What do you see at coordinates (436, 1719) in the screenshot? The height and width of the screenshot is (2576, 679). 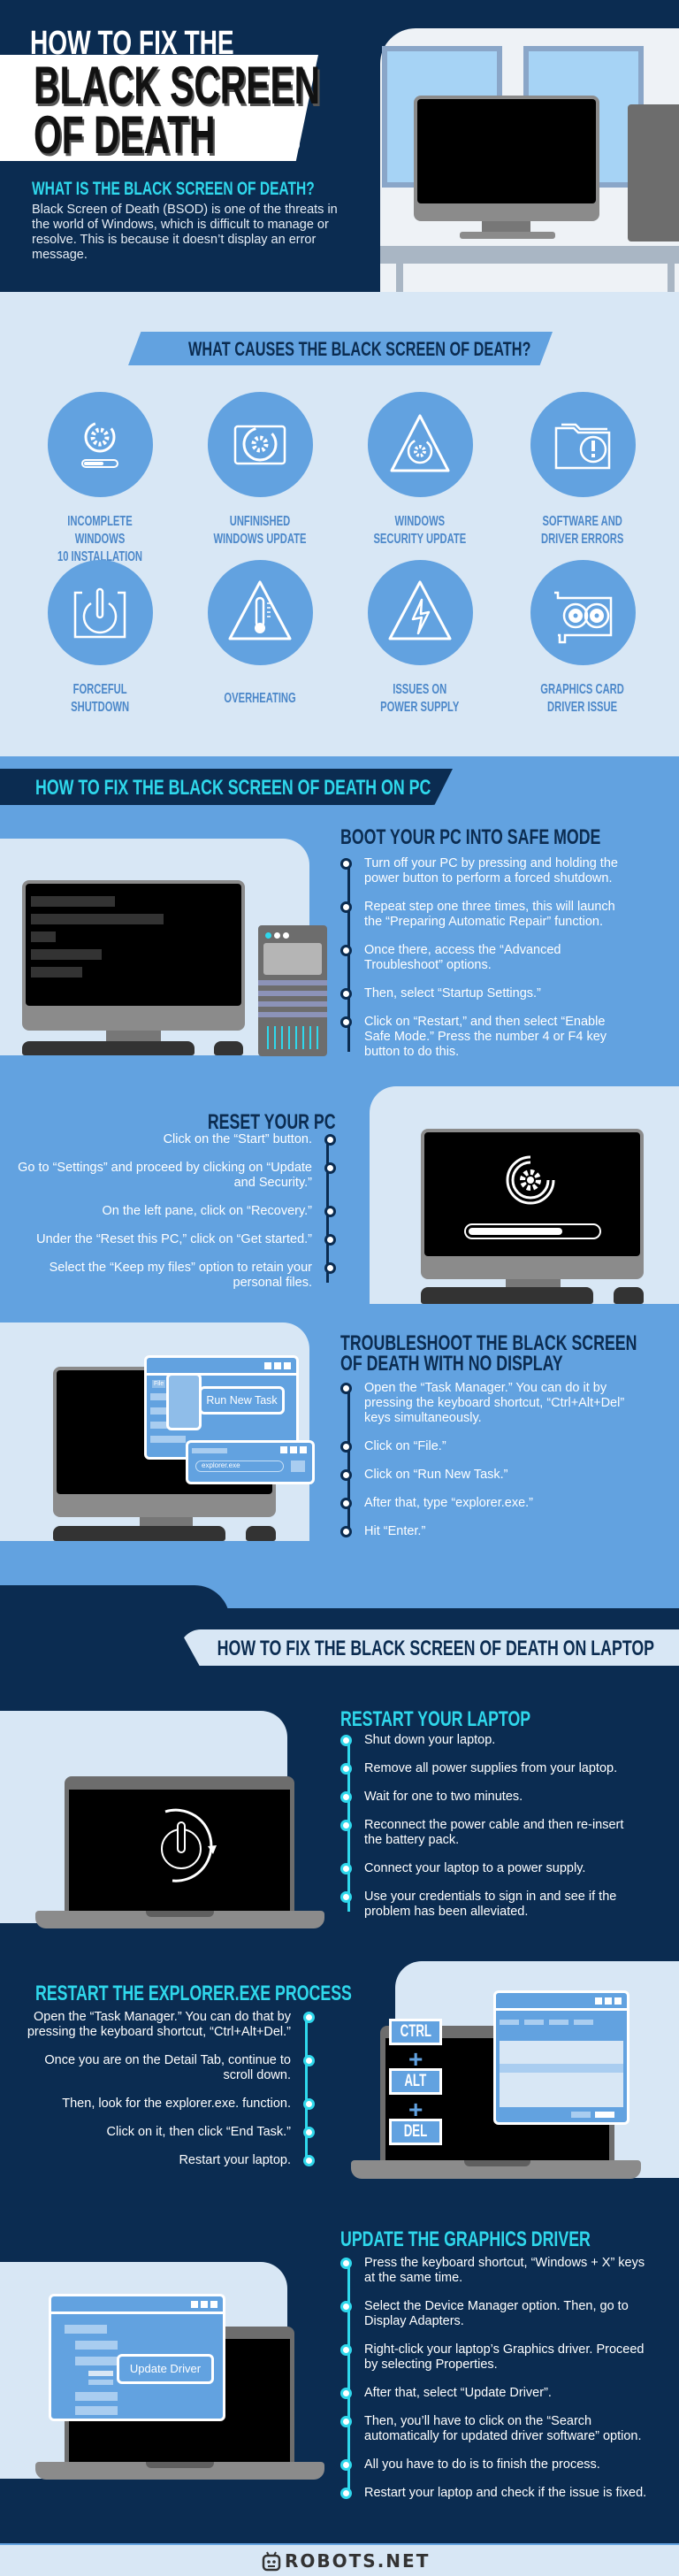 I see `restart-laptop-title: RESTART YOUR LAPTOP` at bounding box center [436, 1719].